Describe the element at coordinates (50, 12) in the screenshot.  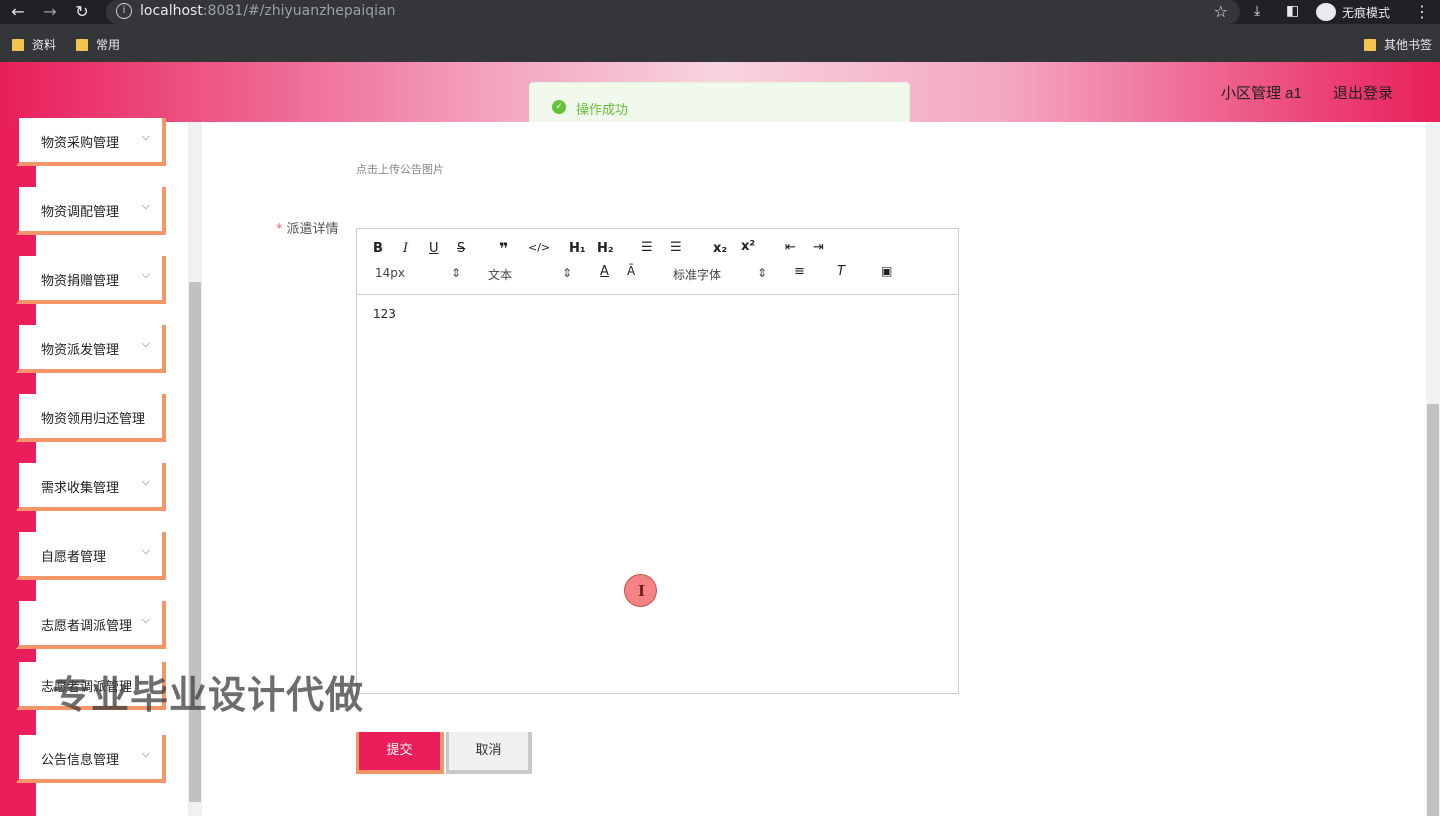
I see `forward-icon: →` at that location.